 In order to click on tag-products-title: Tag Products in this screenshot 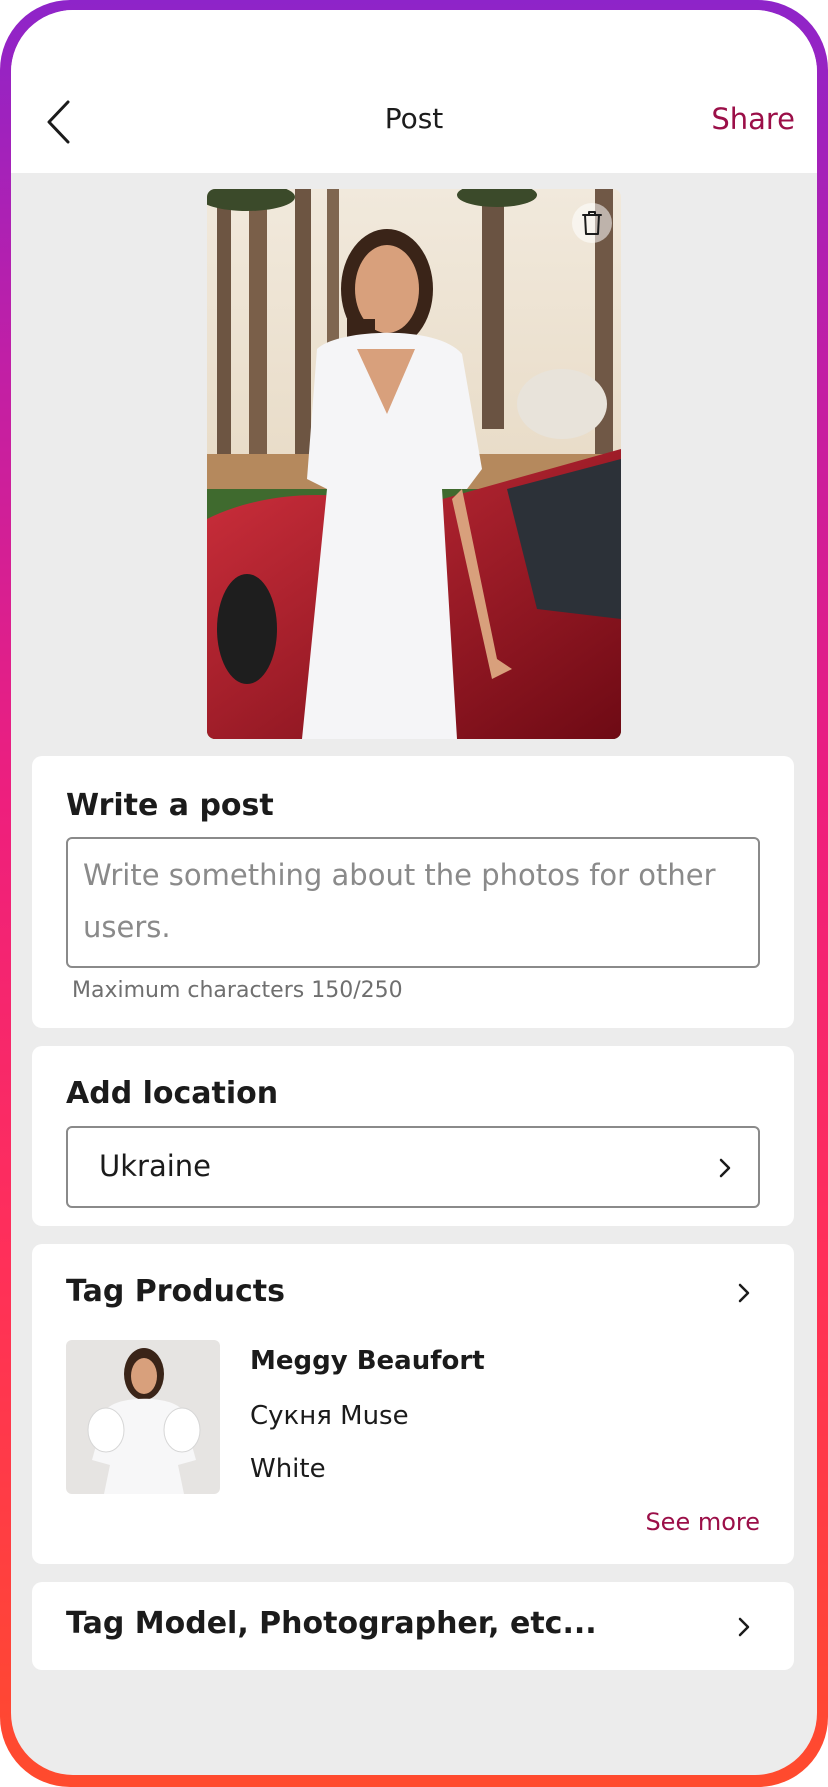, I will do `click(175, 1291)`.